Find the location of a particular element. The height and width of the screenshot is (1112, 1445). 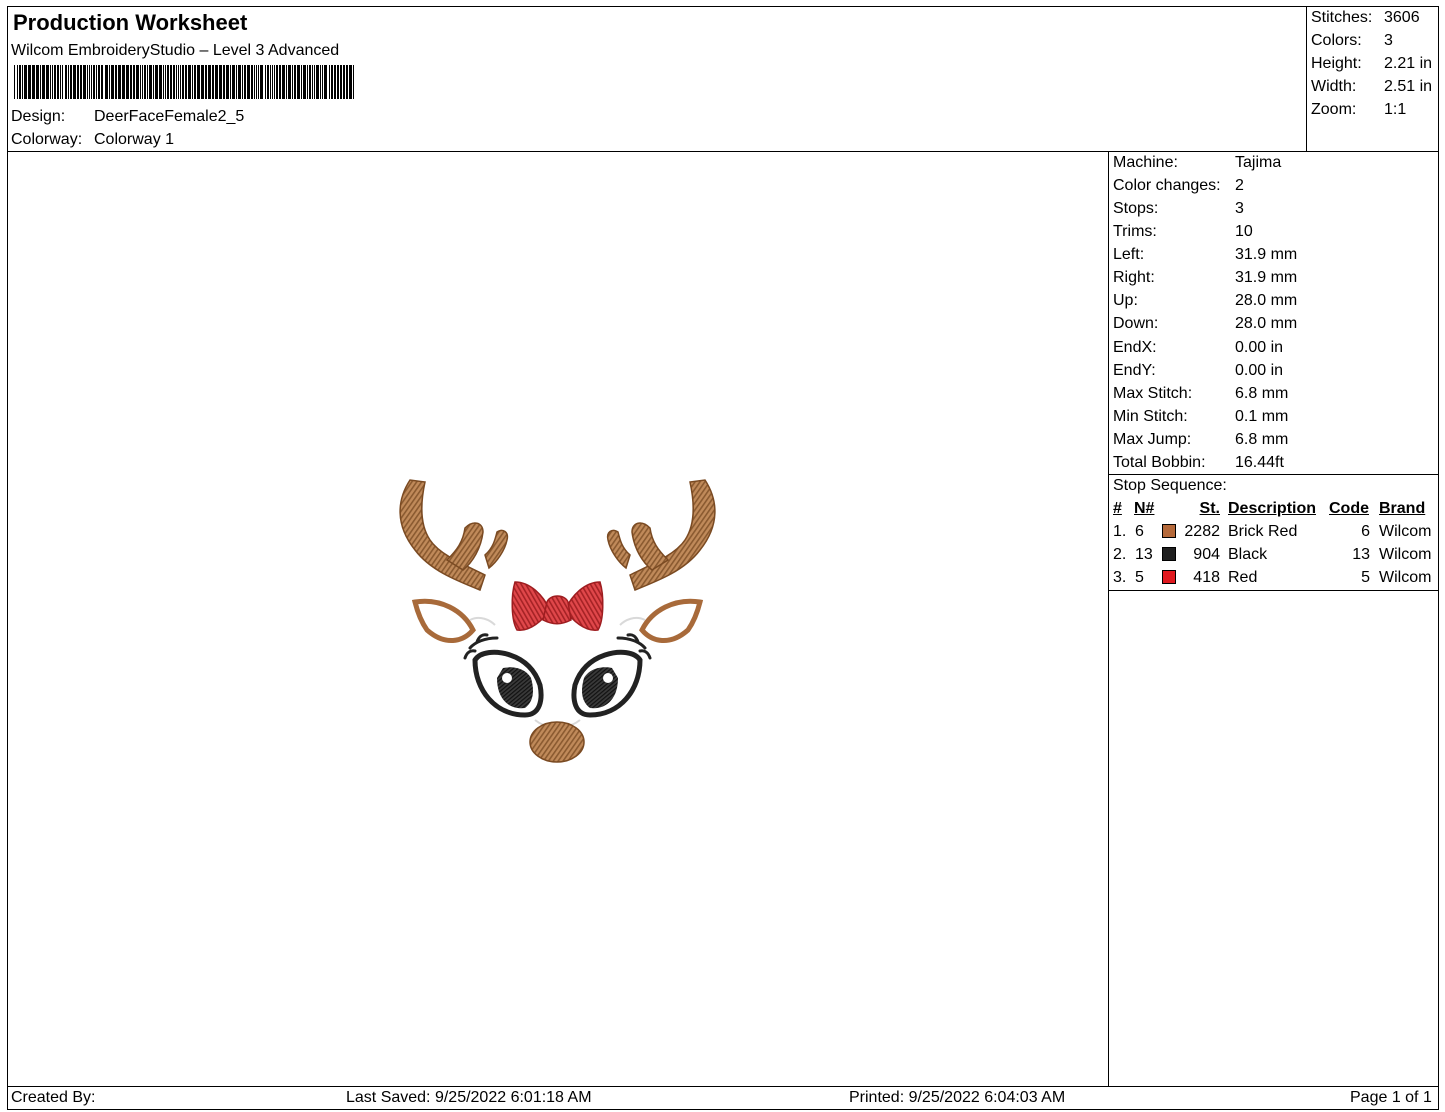

detail-label: EndY: is located at coordinates (1134, 370).